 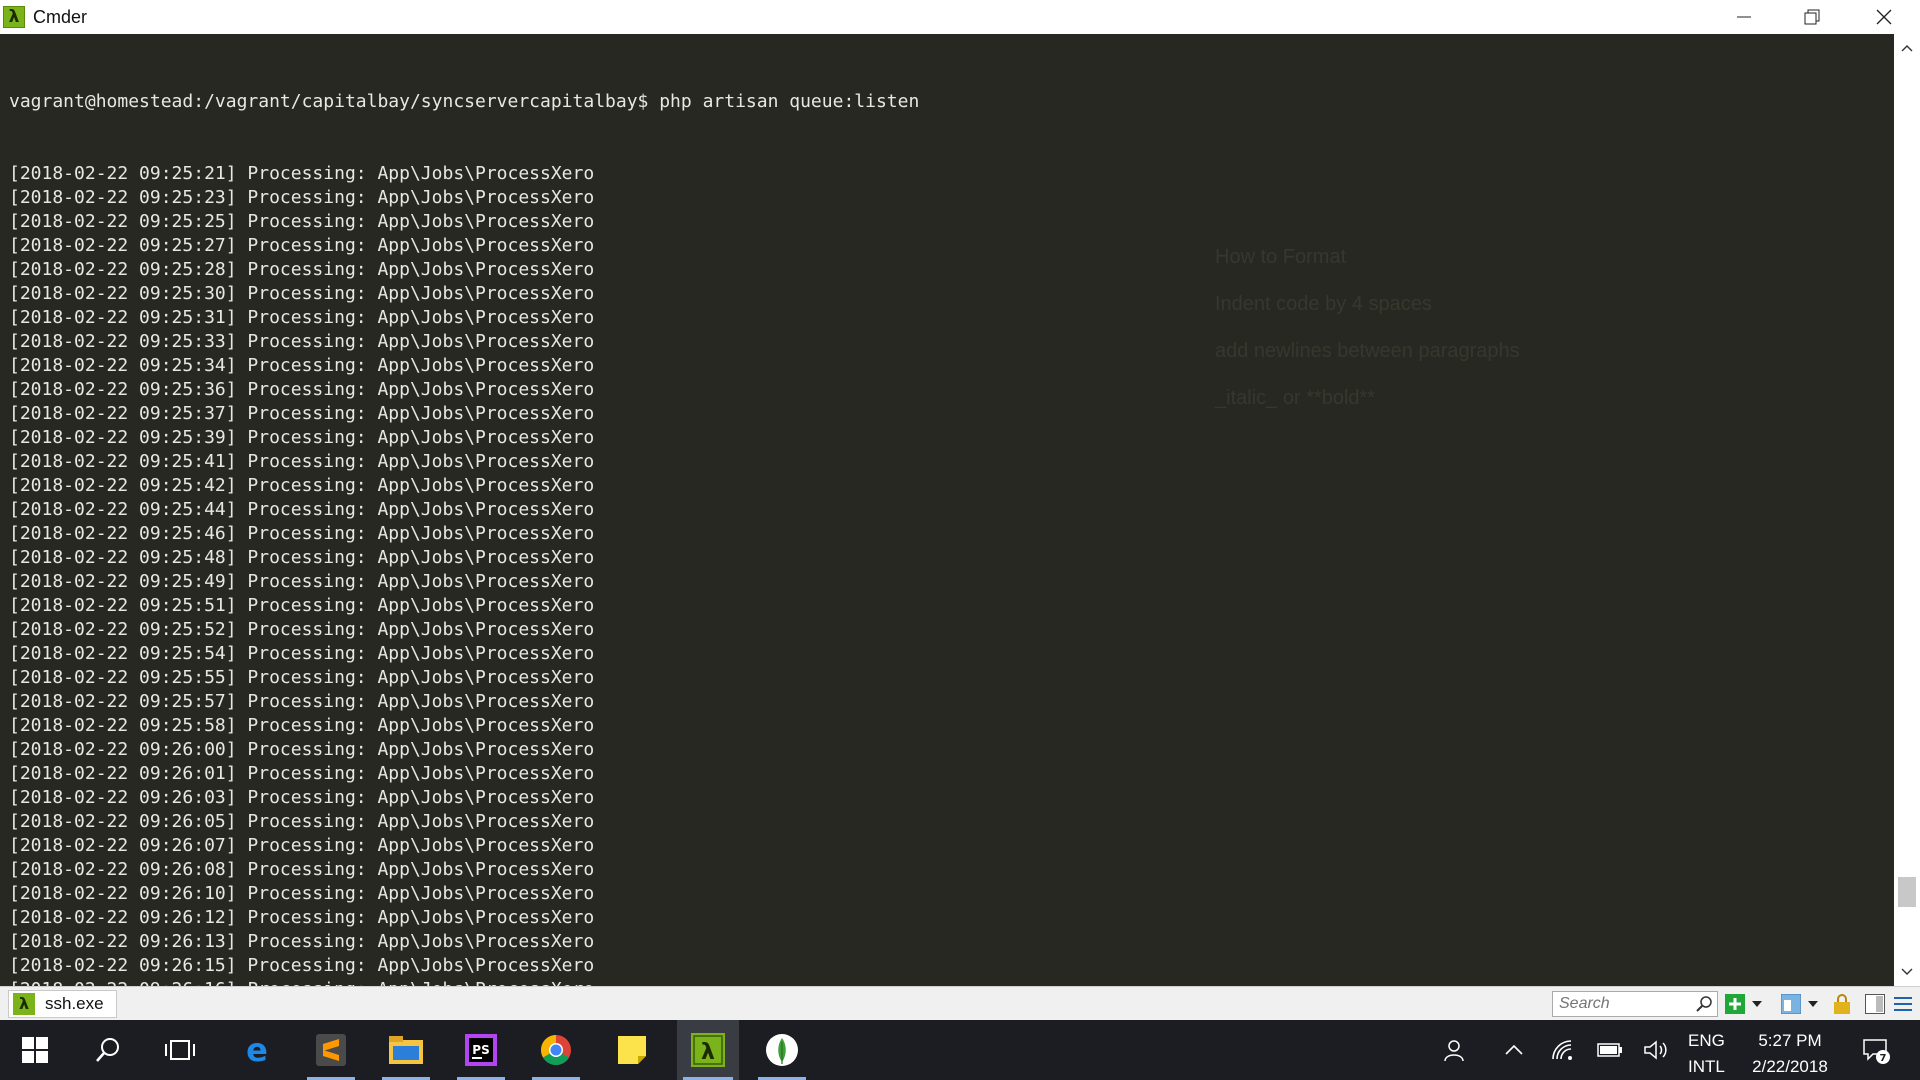 I want to click on restore-icon, so click(x=1812, y=17).